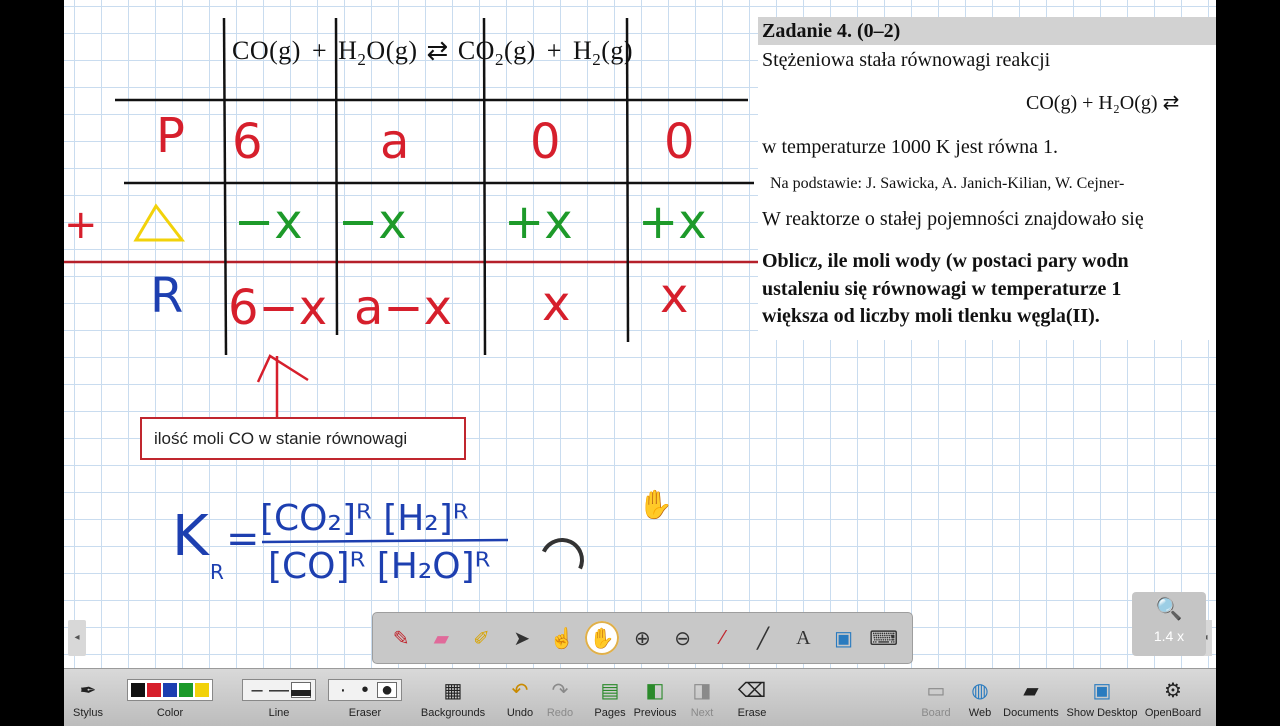 Image resolution: width=1280 pixels, height=726 pixels. What do you see at coordinates (723, 638) in the screenshot?
I see `laser-pen-icon: ⁄` at bounding box center [723, 638].